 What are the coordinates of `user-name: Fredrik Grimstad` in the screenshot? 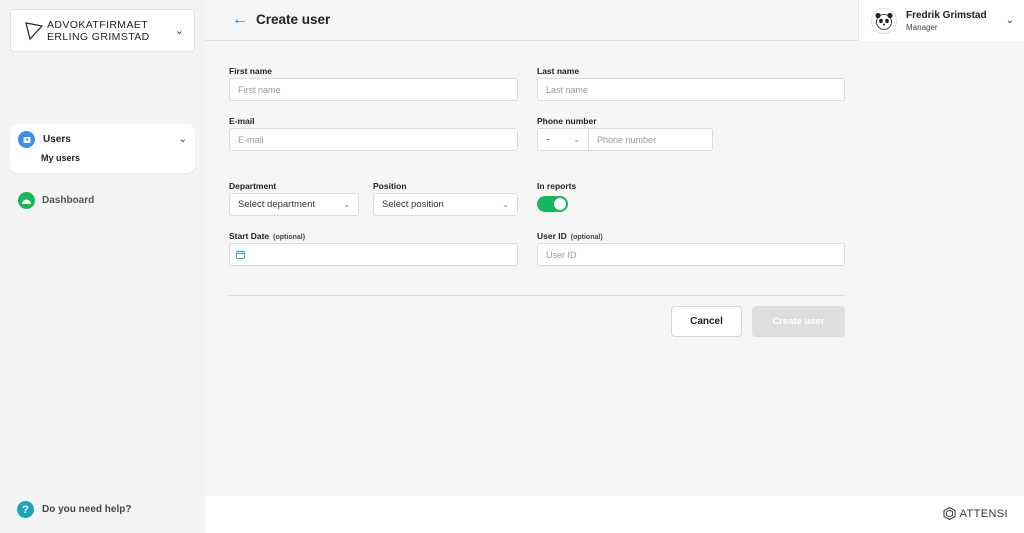 It's located at (946, 15).